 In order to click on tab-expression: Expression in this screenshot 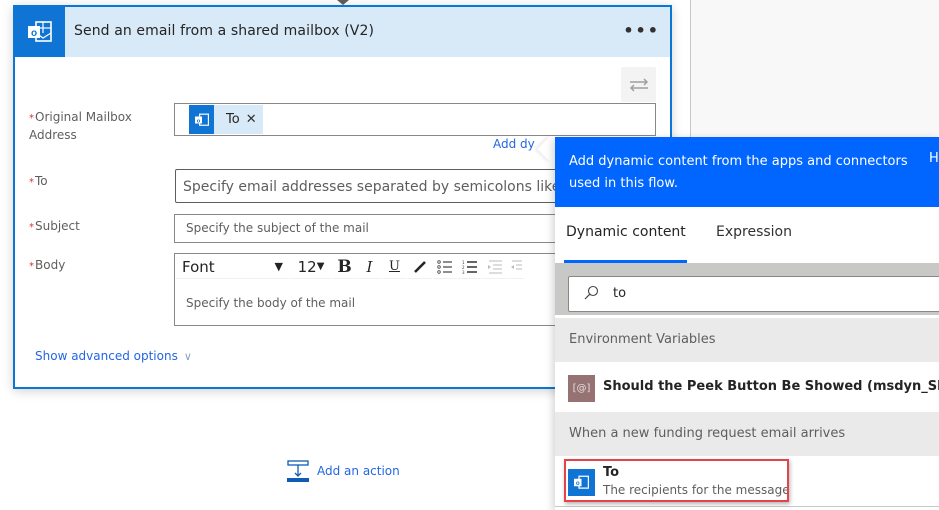, I will do `click(754, 232)`.